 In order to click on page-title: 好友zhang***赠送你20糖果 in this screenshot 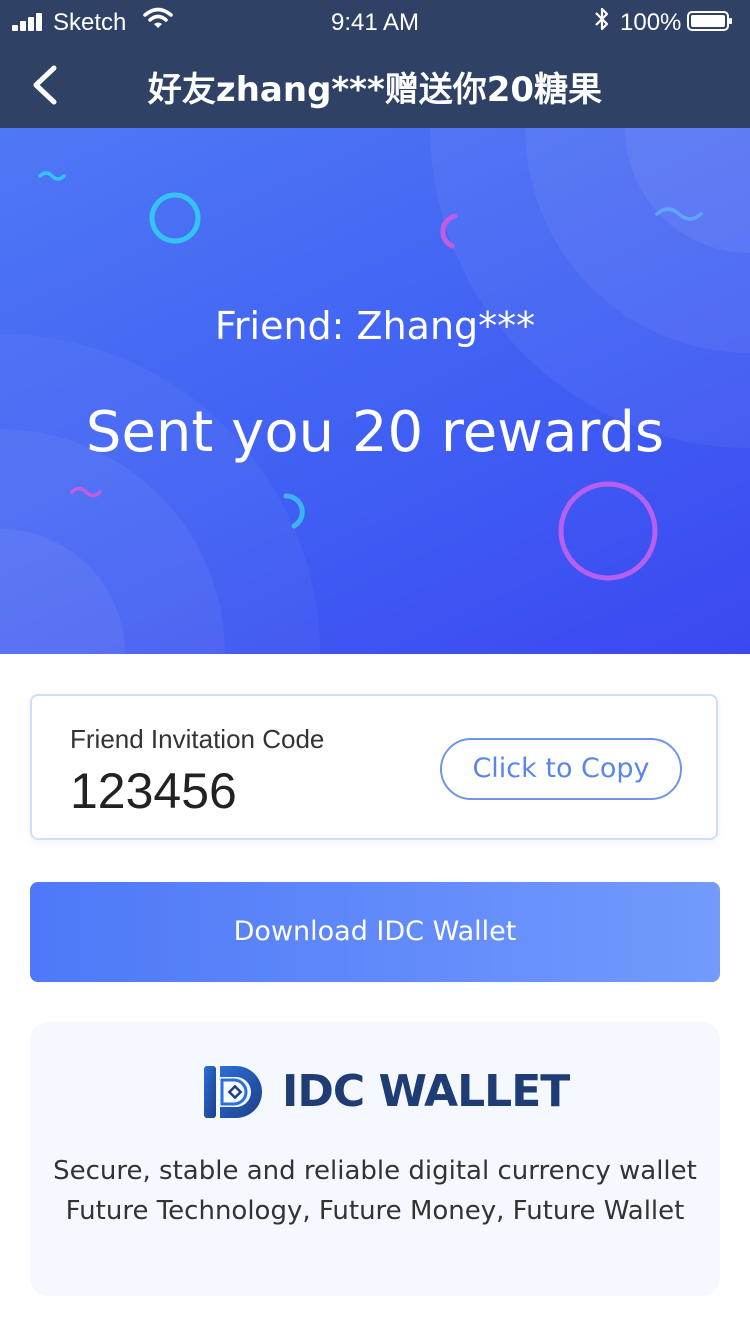, I will do `click(375, 90)`.